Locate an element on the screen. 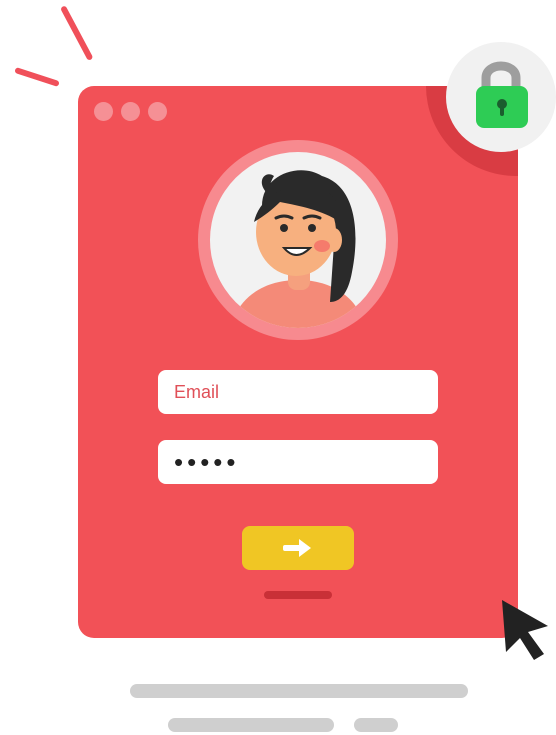  arrow-right-icon is located at coordinates (297, 548).